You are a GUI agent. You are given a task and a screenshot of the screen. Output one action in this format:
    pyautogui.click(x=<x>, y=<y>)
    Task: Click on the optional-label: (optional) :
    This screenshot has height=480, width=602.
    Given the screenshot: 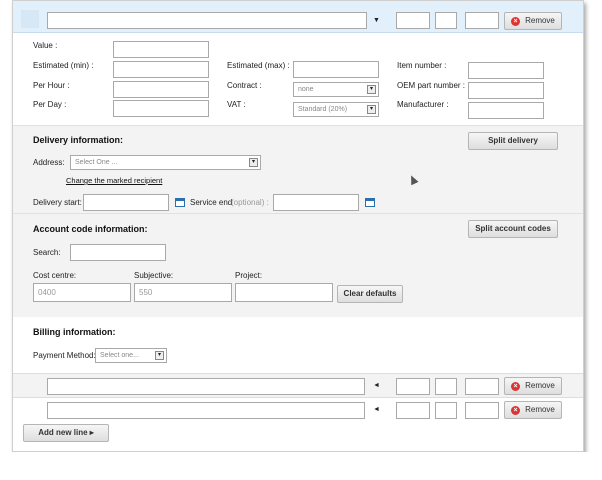 What is the action you would take?
    pyautogui.click(x=250, y=202)
    